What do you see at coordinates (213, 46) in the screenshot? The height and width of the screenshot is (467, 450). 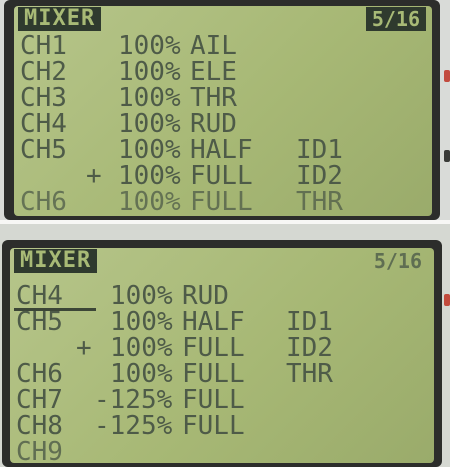 I see `mix-source: AIL` at bounding box center [213, 46].